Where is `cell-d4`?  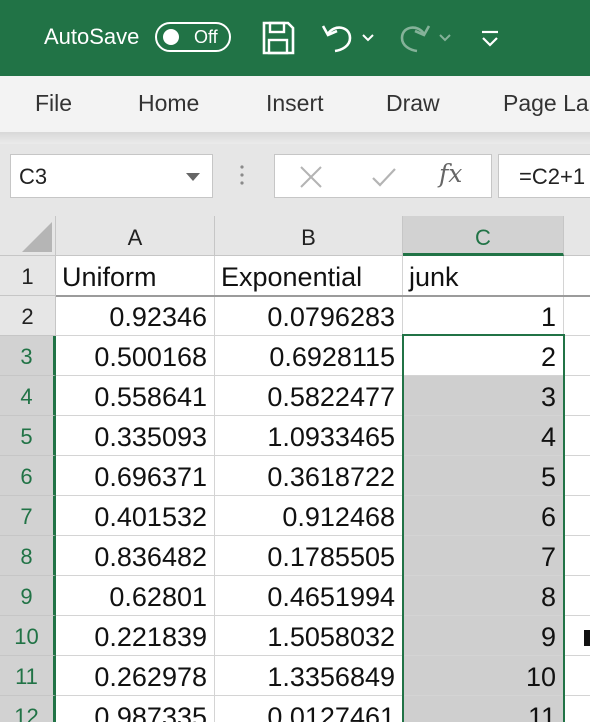 cell-d4 is located at coordinates (577, 396).